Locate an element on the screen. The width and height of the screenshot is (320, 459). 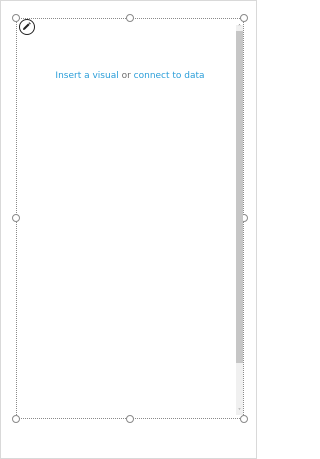
pencil-icon is located at coordinates (27, 26).